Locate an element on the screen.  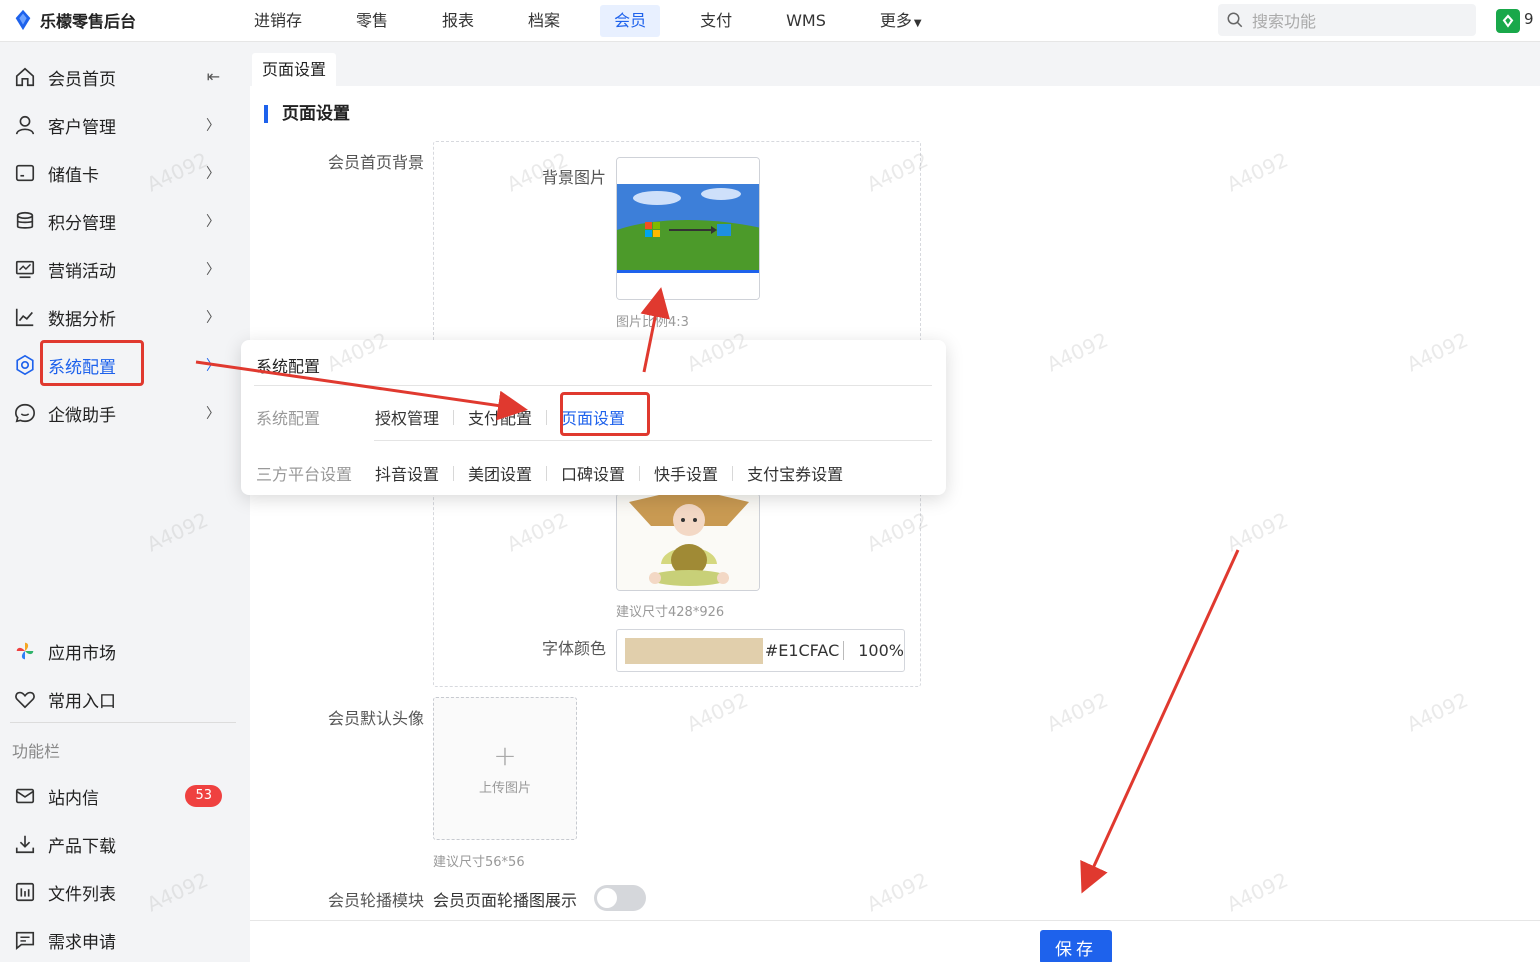
sidebar-item-label: 积分管理 is located at coordinates (82, 223).